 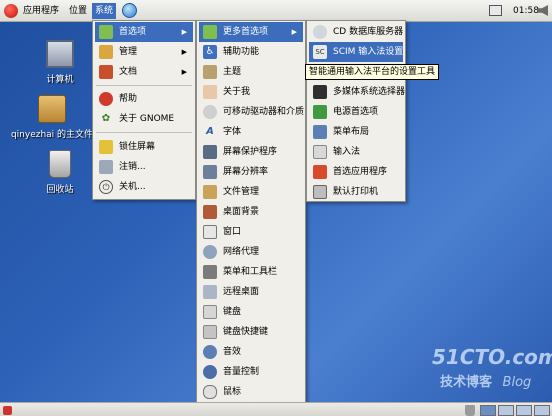 I want to click on trash-icon, so click(x=60, y=164).